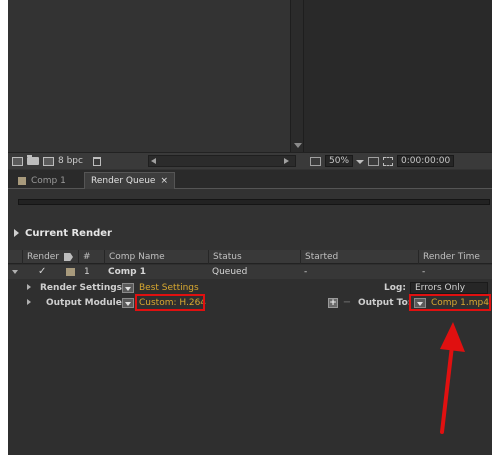 The height and width of the screenshot is (455, 500). What do you see at coordinates (164, 181) in the screenshot?
I see `close-tab-icon: ×` at bounding box center [164, 181].